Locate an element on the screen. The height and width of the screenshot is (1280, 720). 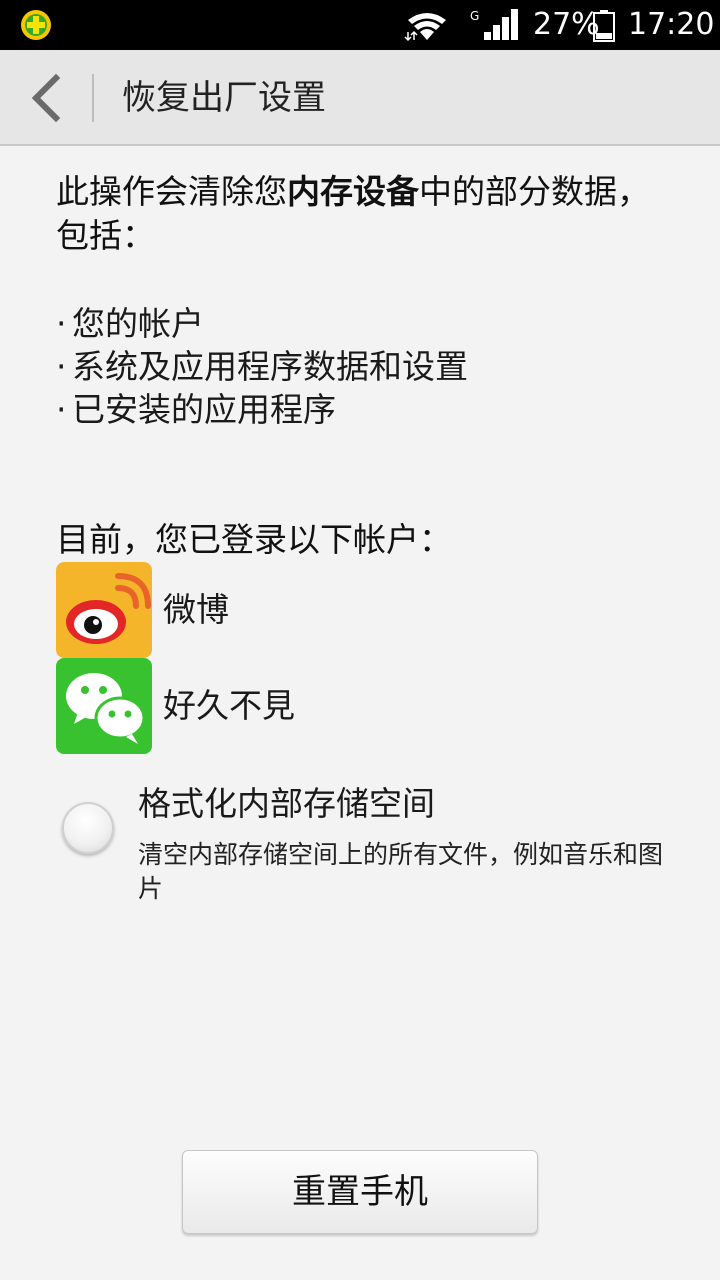
weibo-icon is located at coordinates (104, 610).